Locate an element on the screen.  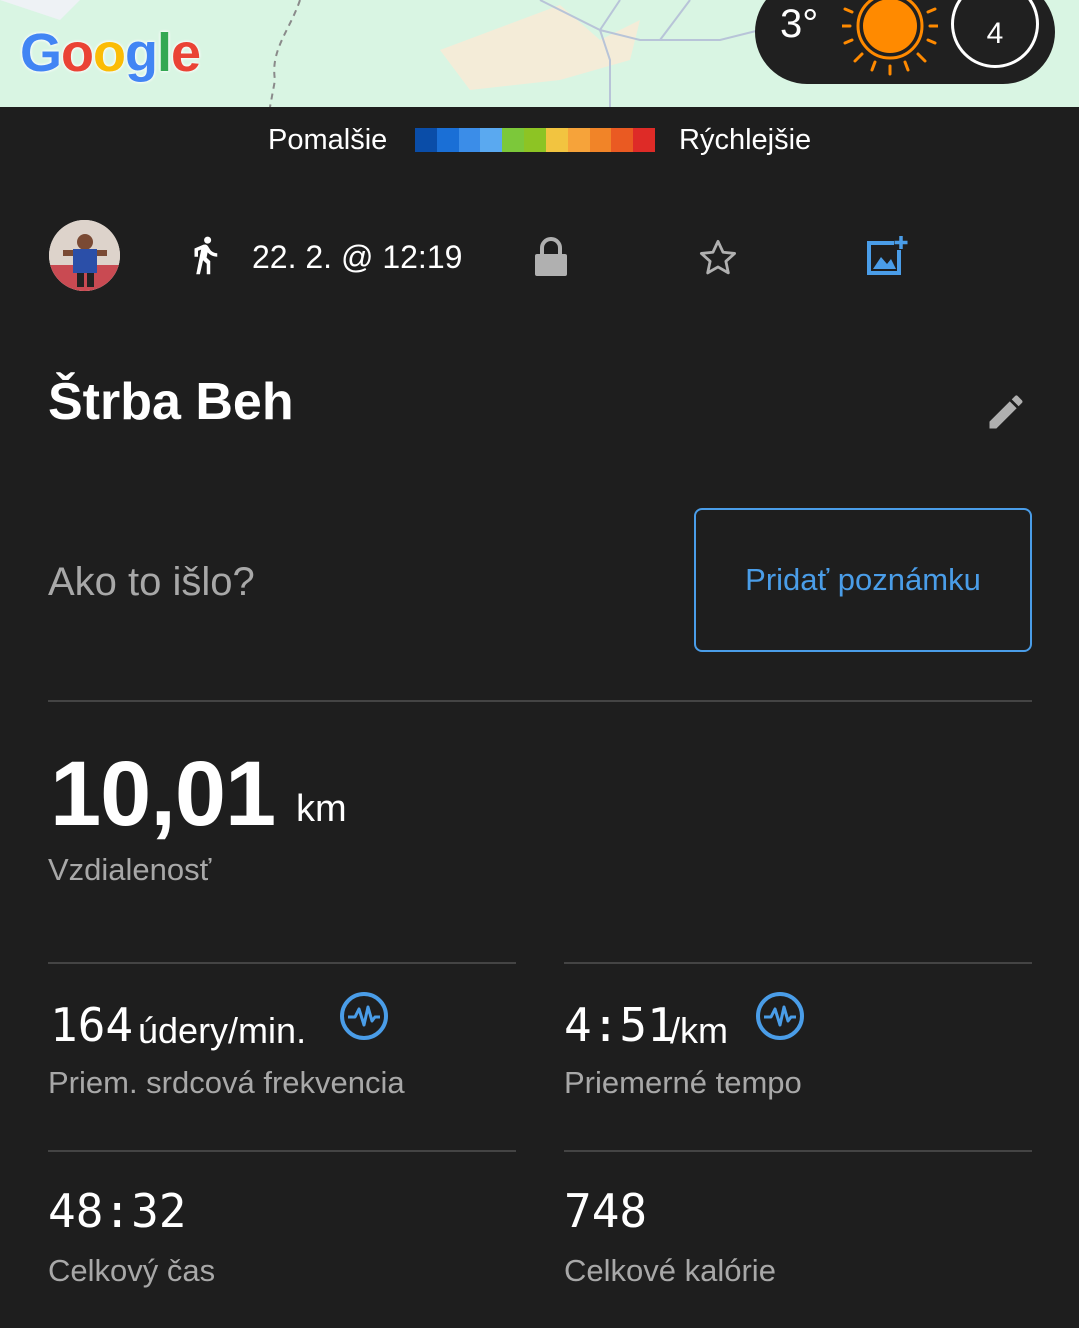
pace-value: 4:51 is located at coordinates (619, 1025).